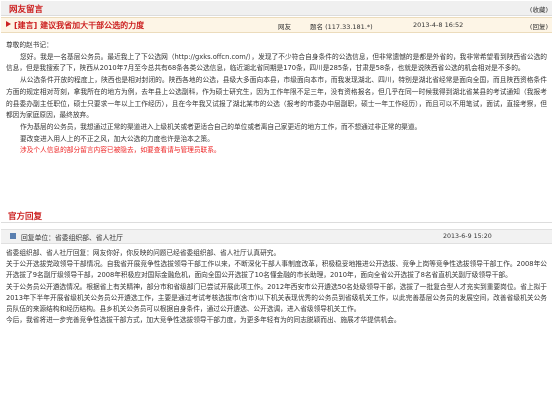 The width and height of the screenshot is (553, 393). Describe the element at coordinates (276, 222) in the screenshot. I see `section-divider` at that location.